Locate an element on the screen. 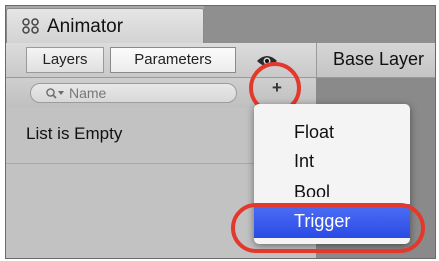  menu-item-float: Float is located at coordinates (332, 132).